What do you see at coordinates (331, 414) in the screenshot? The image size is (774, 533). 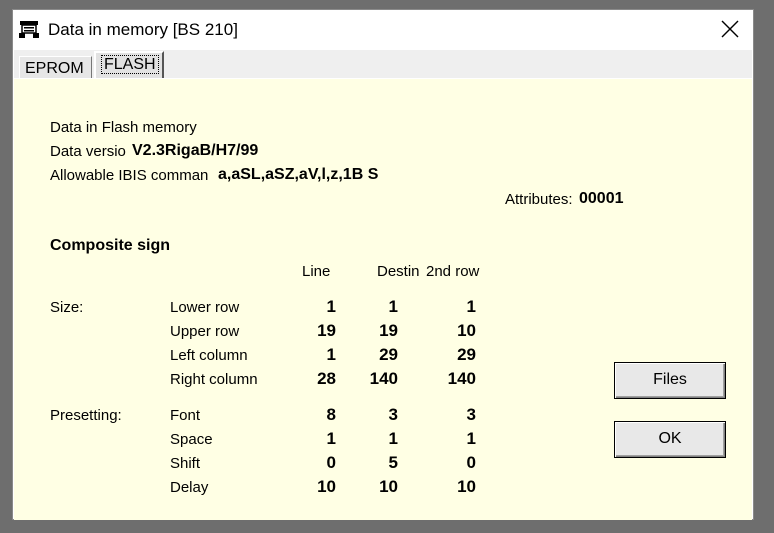 I see `cell-line: 8` at bounding box center [331, 414].